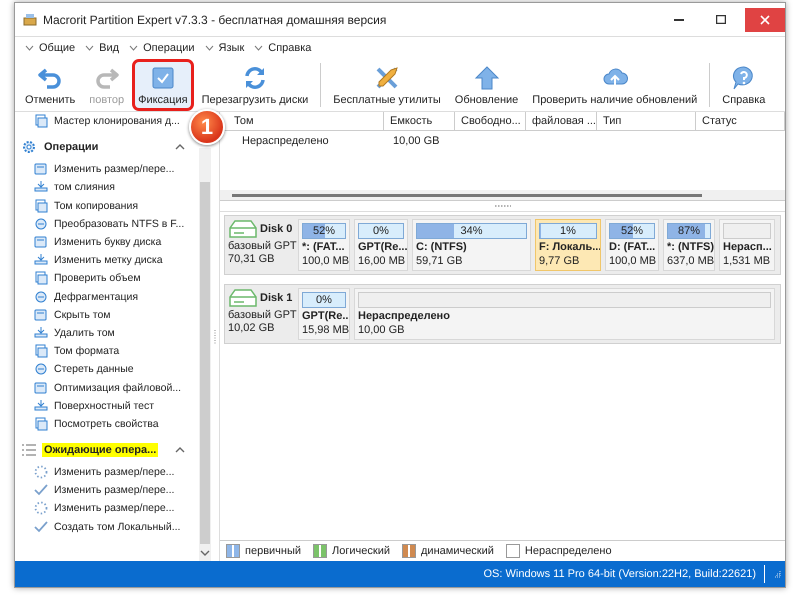  What do you see at coordinates (324, 245) in the screenshot?
I see `partition-block: 52% *: (FAT... 100,0 MB` at bounding box center [324, 245].